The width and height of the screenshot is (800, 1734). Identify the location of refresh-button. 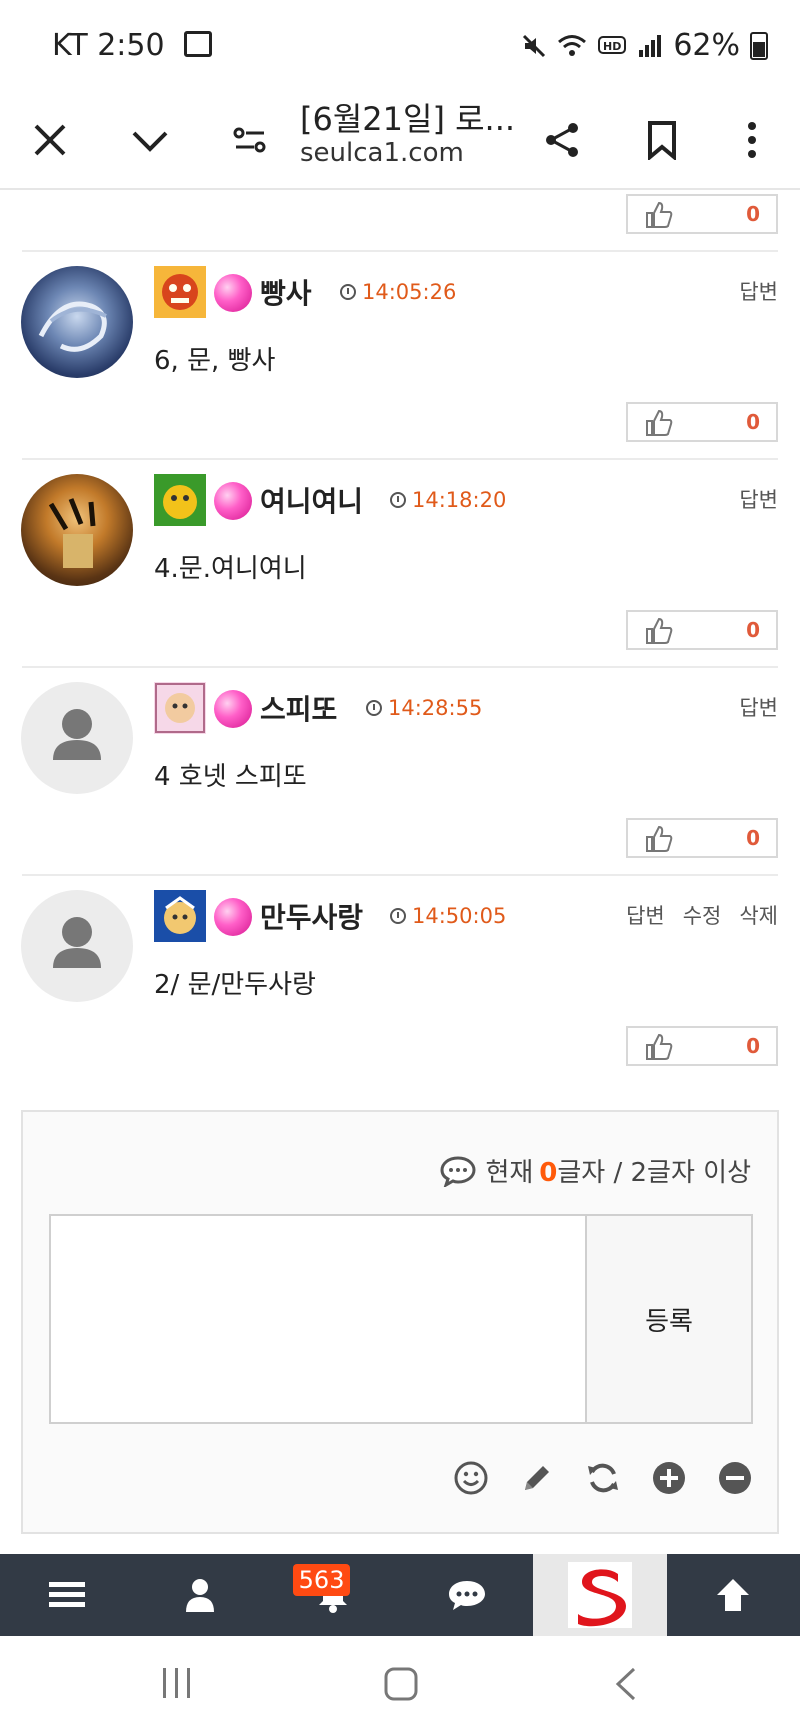
(603, 1478).